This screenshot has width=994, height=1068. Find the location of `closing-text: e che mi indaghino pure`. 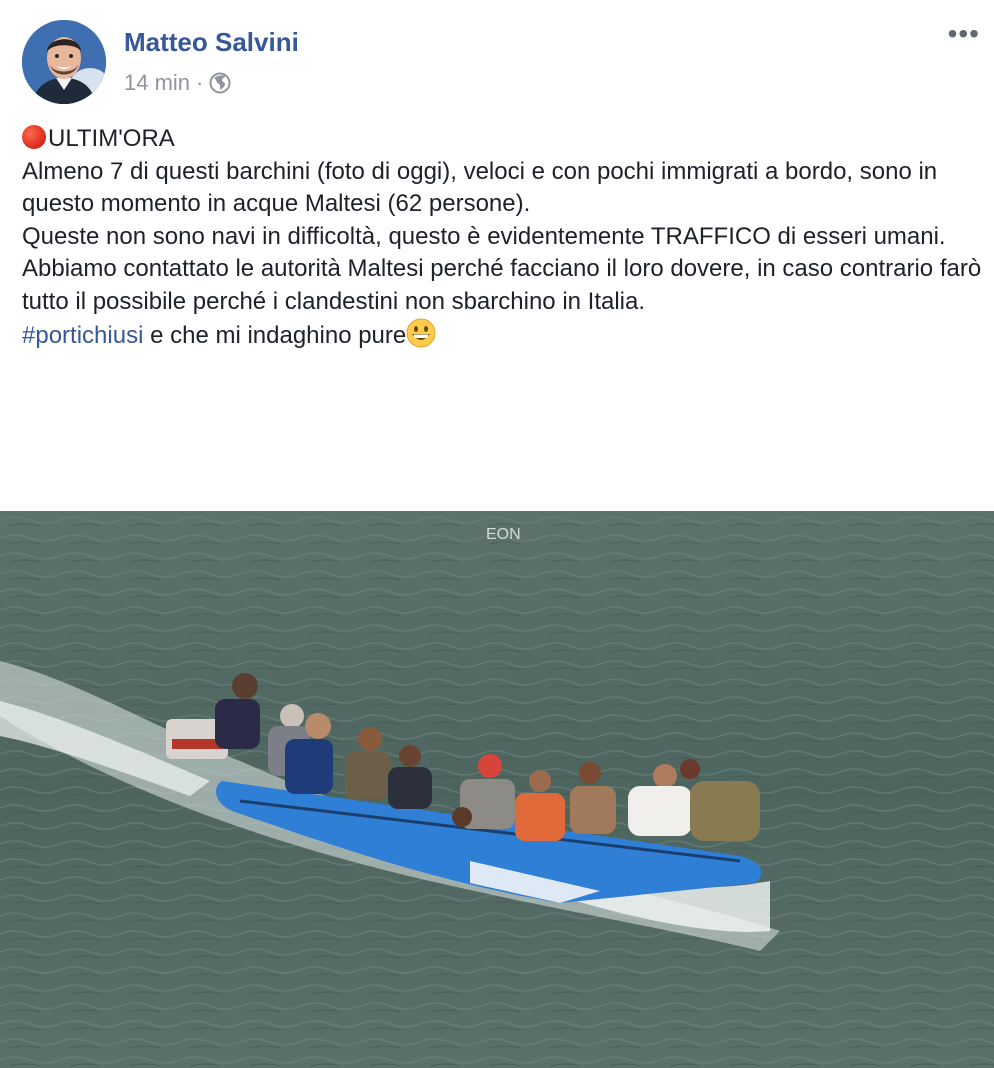

closing-text: e che mi indaghino pure is located at coordinates (275, 335).